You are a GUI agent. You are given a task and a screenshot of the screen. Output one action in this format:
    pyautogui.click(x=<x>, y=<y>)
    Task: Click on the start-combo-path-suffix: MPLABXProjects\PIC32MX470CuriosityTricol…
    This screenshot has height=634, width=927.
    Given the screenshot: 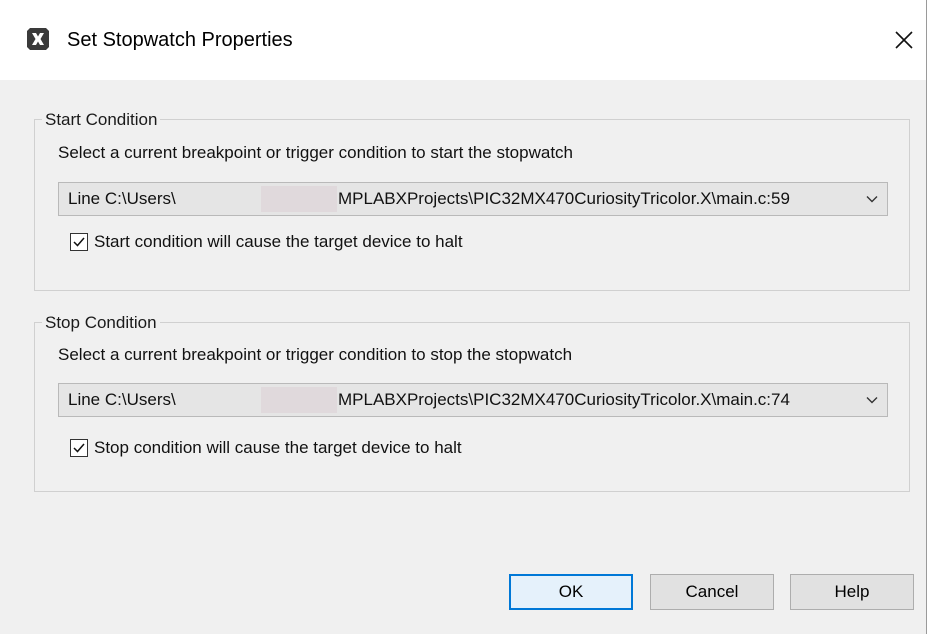 What is the action you would take?
    pyautogui.click(x=564, y=198)
    